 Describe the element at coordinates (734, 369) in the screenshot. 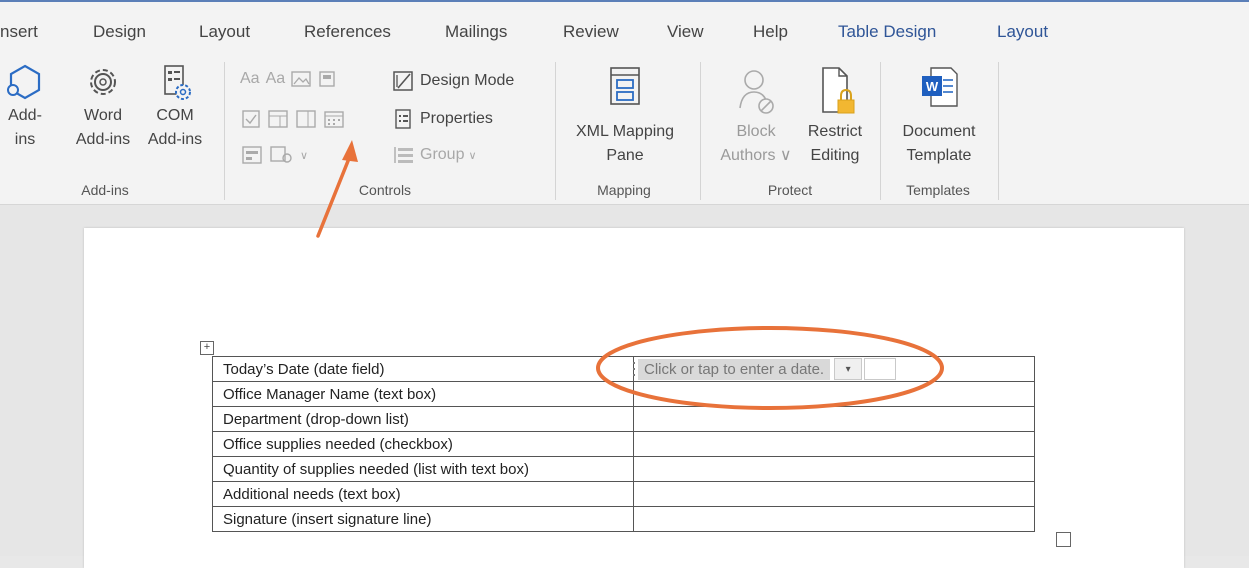

I see `date-placeholder-text: Click or tap to enter a date.` at that location.